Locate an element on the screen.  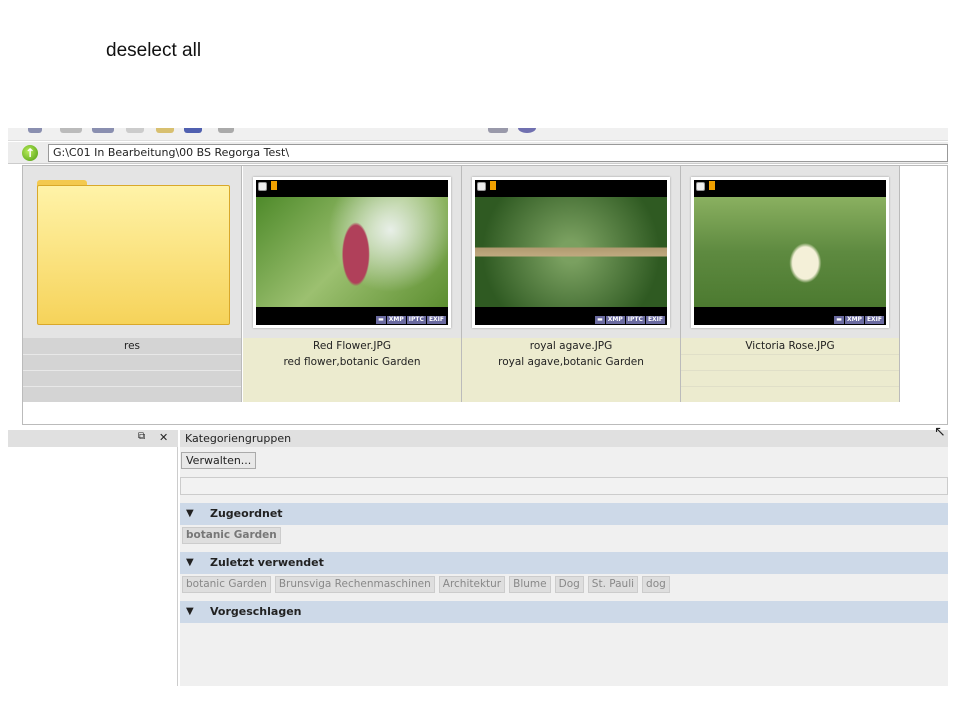
filter-input is located at coordinates (564, 486).